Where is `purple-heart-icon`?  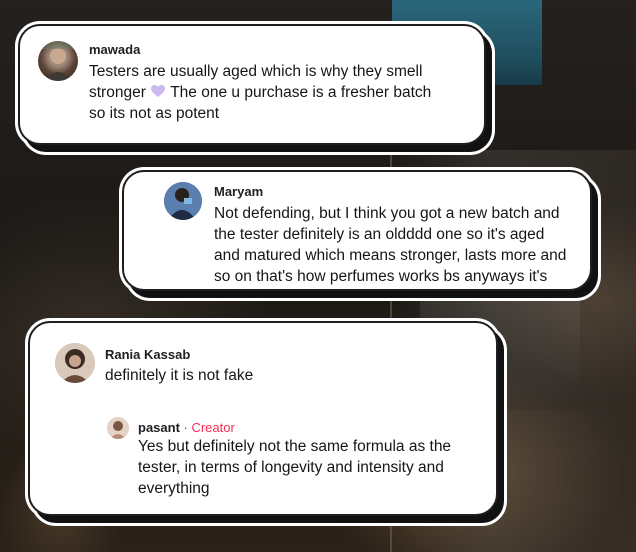 purple-heart-icon is located at coordinates (158, 91).